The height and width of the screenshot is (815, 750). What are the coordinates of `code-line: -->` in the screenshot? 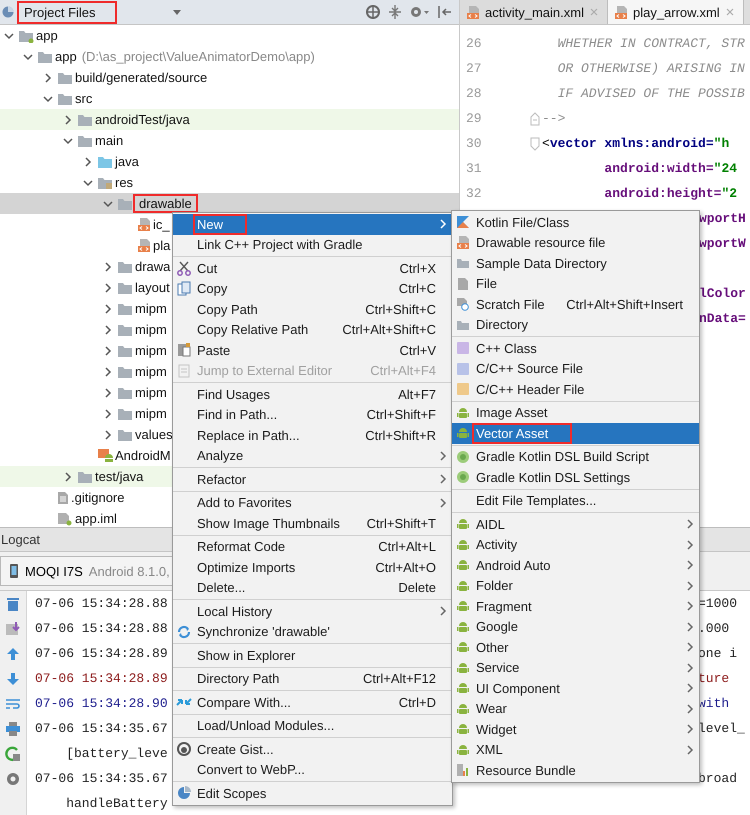 It's located at (554, 118).